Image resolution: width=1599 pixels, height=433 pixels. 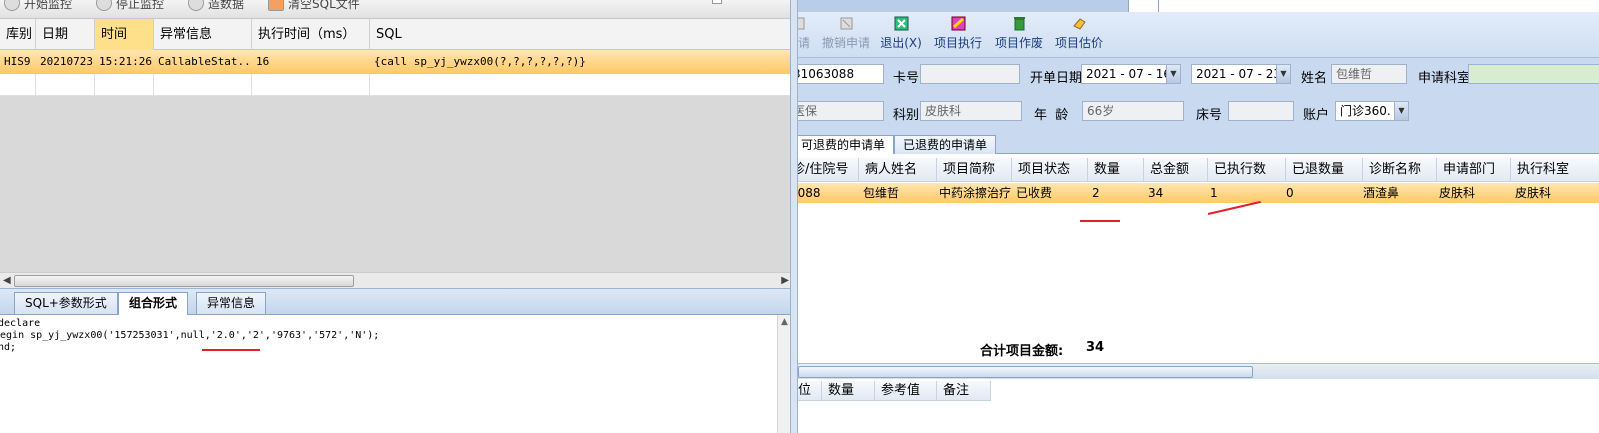 I want to click on scroll-left-icon: ◀, so click(x=7, y=280).